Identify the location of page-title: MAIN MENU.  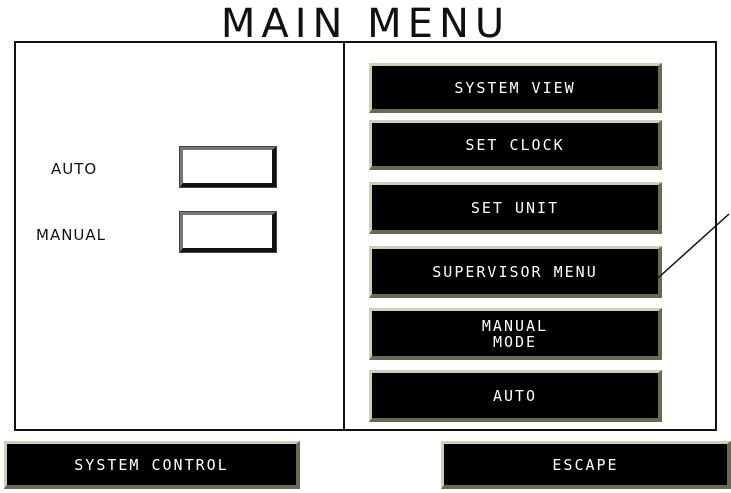
(365, 24).